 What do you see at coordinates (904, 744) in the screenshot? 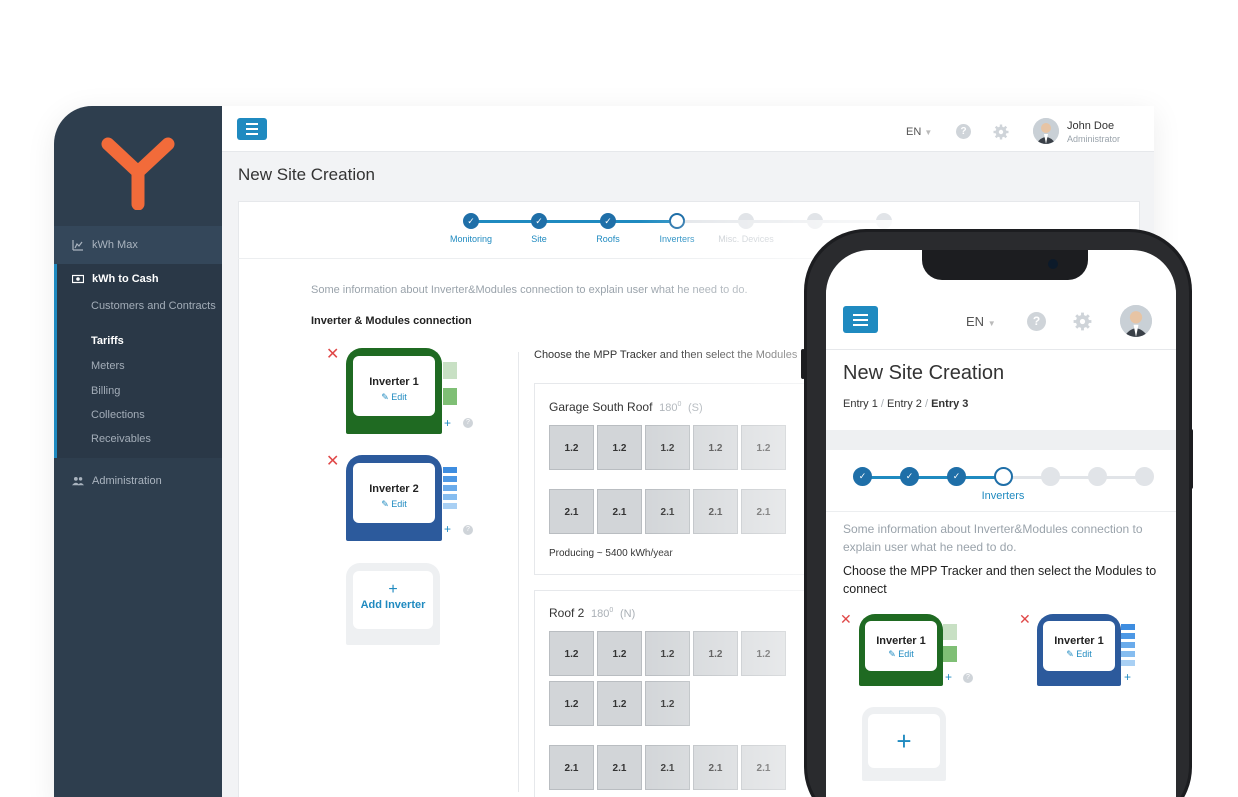
I see `mobile-add-inverter-button: +` at bounding box center [904, 744].